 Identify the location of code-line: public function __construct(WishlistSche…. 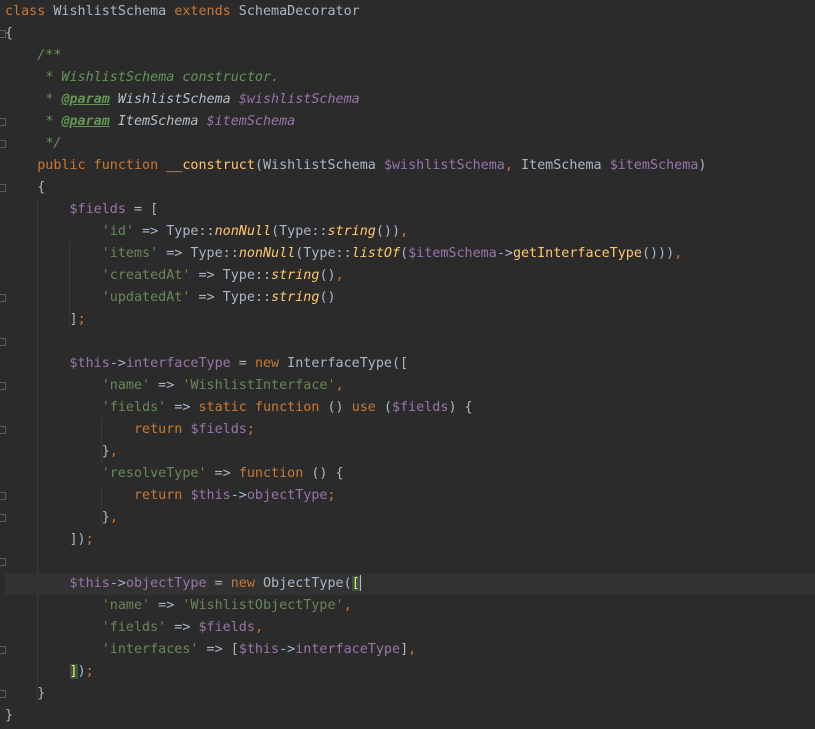
(410, 166).